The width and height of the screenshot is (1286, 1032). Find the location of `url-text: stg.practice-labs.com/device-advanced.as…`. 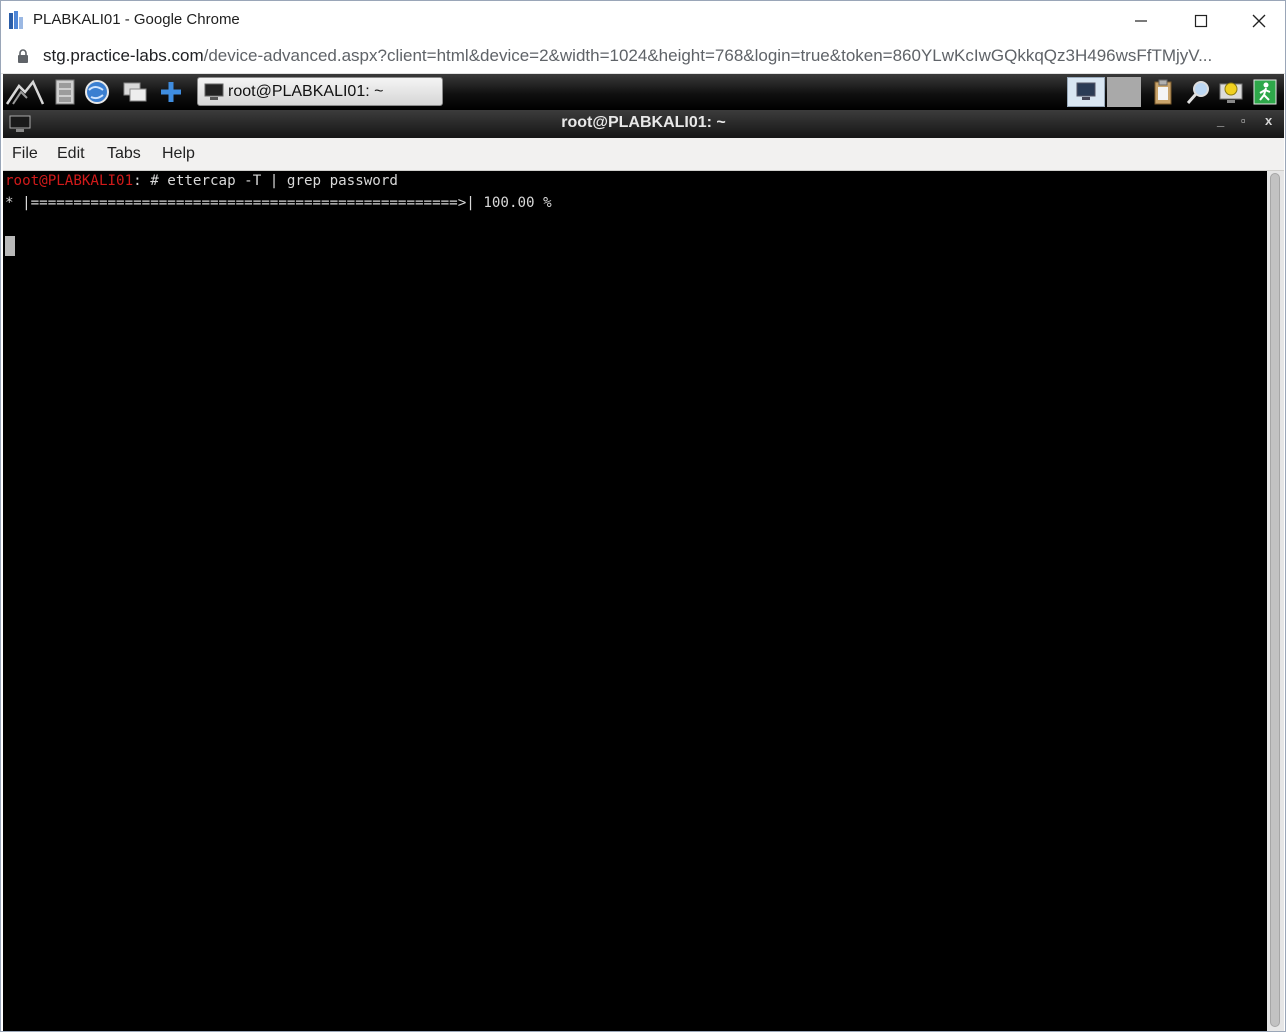

url-text: stg.practice-labs.com/device-advanced.as… is located at coordinates (663, 56).